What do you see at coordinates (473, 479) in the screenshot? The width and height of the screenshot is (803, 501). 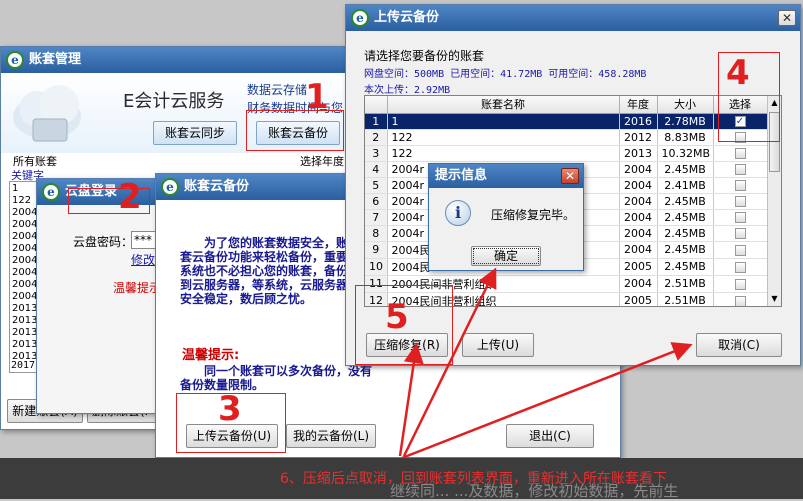 I see `caption-text: 6、压缩后点取消，回到账套列表界面，重新进入所在账套看下` at bounding box center [473, 479].